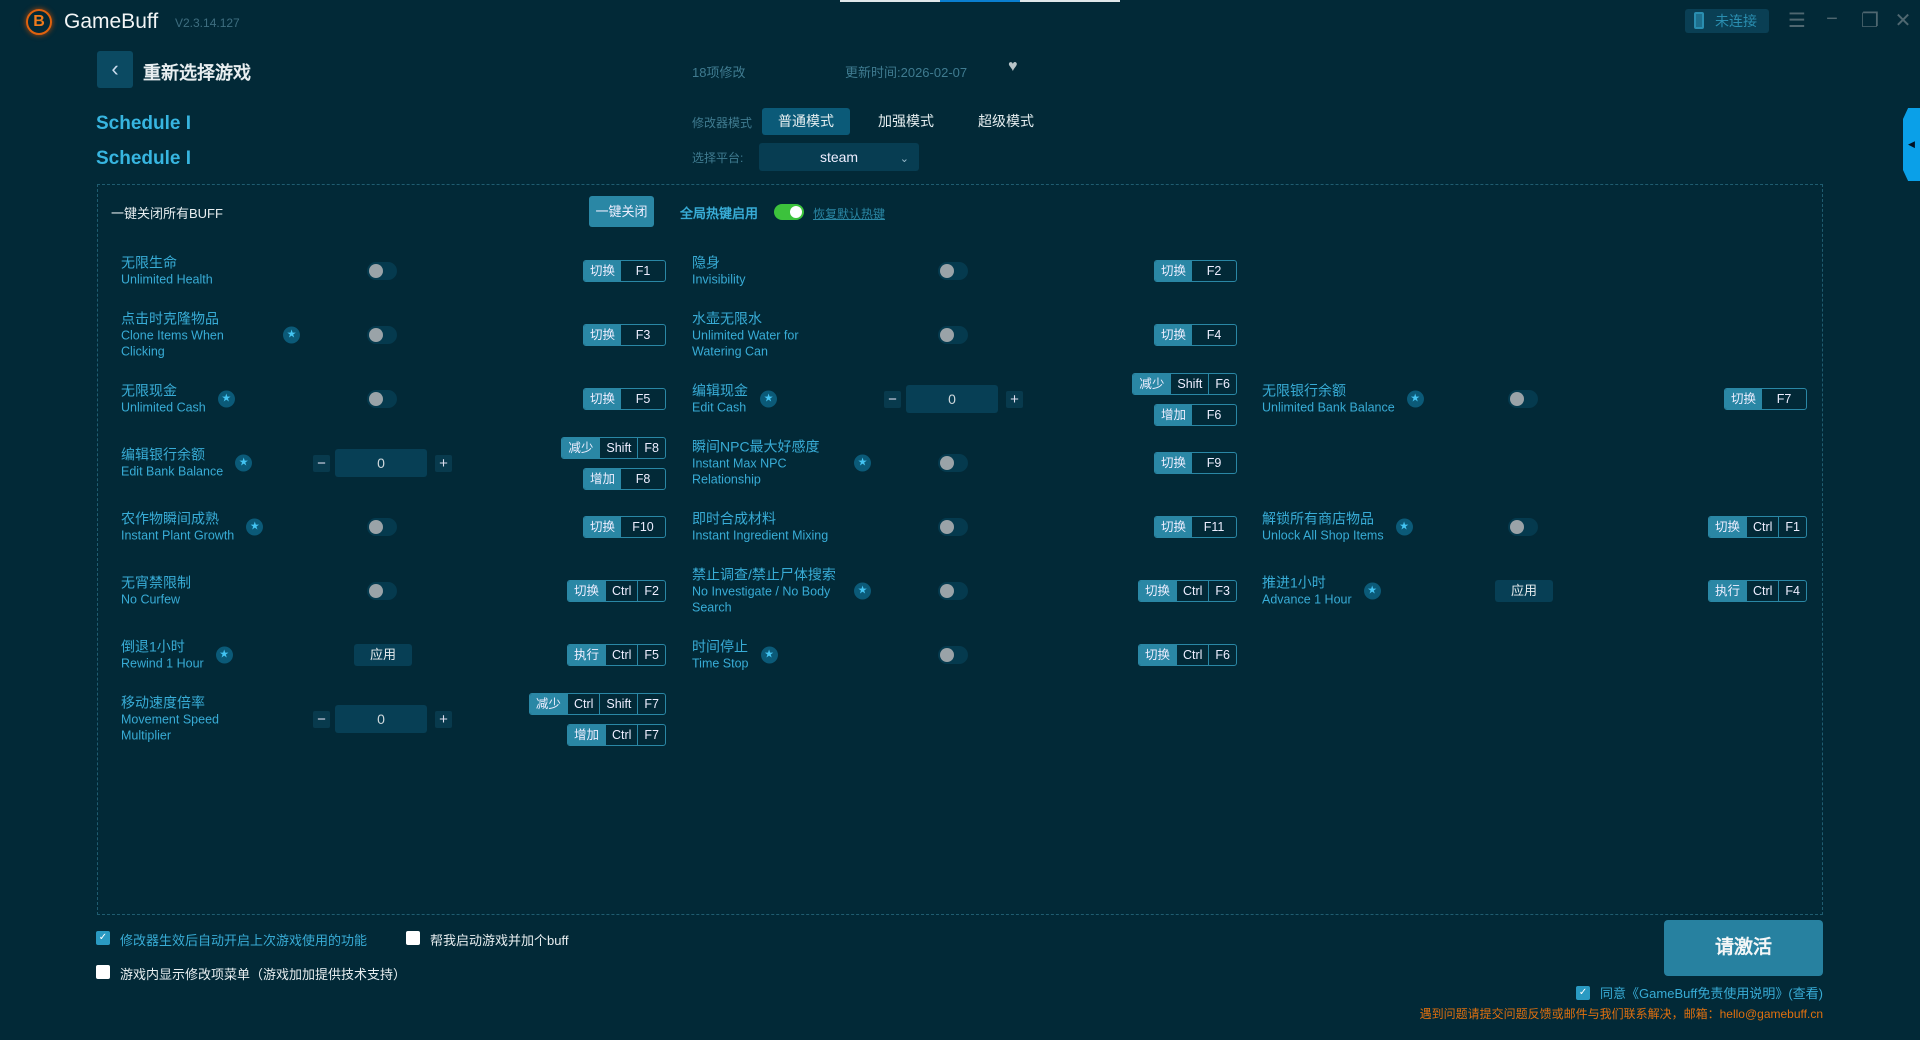 This screenshot has height=1040, width=1920. I want to click on side-panel-tab: ◀, so click(1911, 144).